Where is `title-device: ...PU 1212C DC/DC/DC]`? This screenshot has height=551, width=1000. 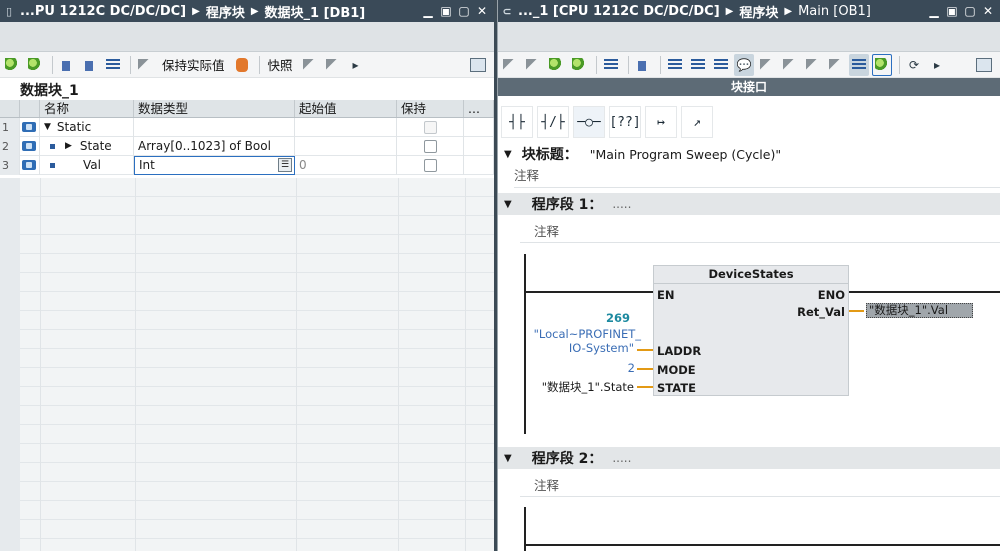 title-device: ...PU 1212C DC/DC/DC] is located at coordinates (103, 11).